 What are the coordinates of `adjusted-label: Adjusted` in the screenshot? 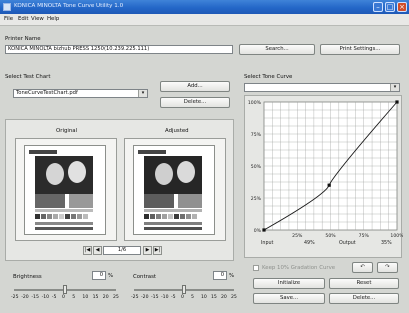 It's located at (177, 131).